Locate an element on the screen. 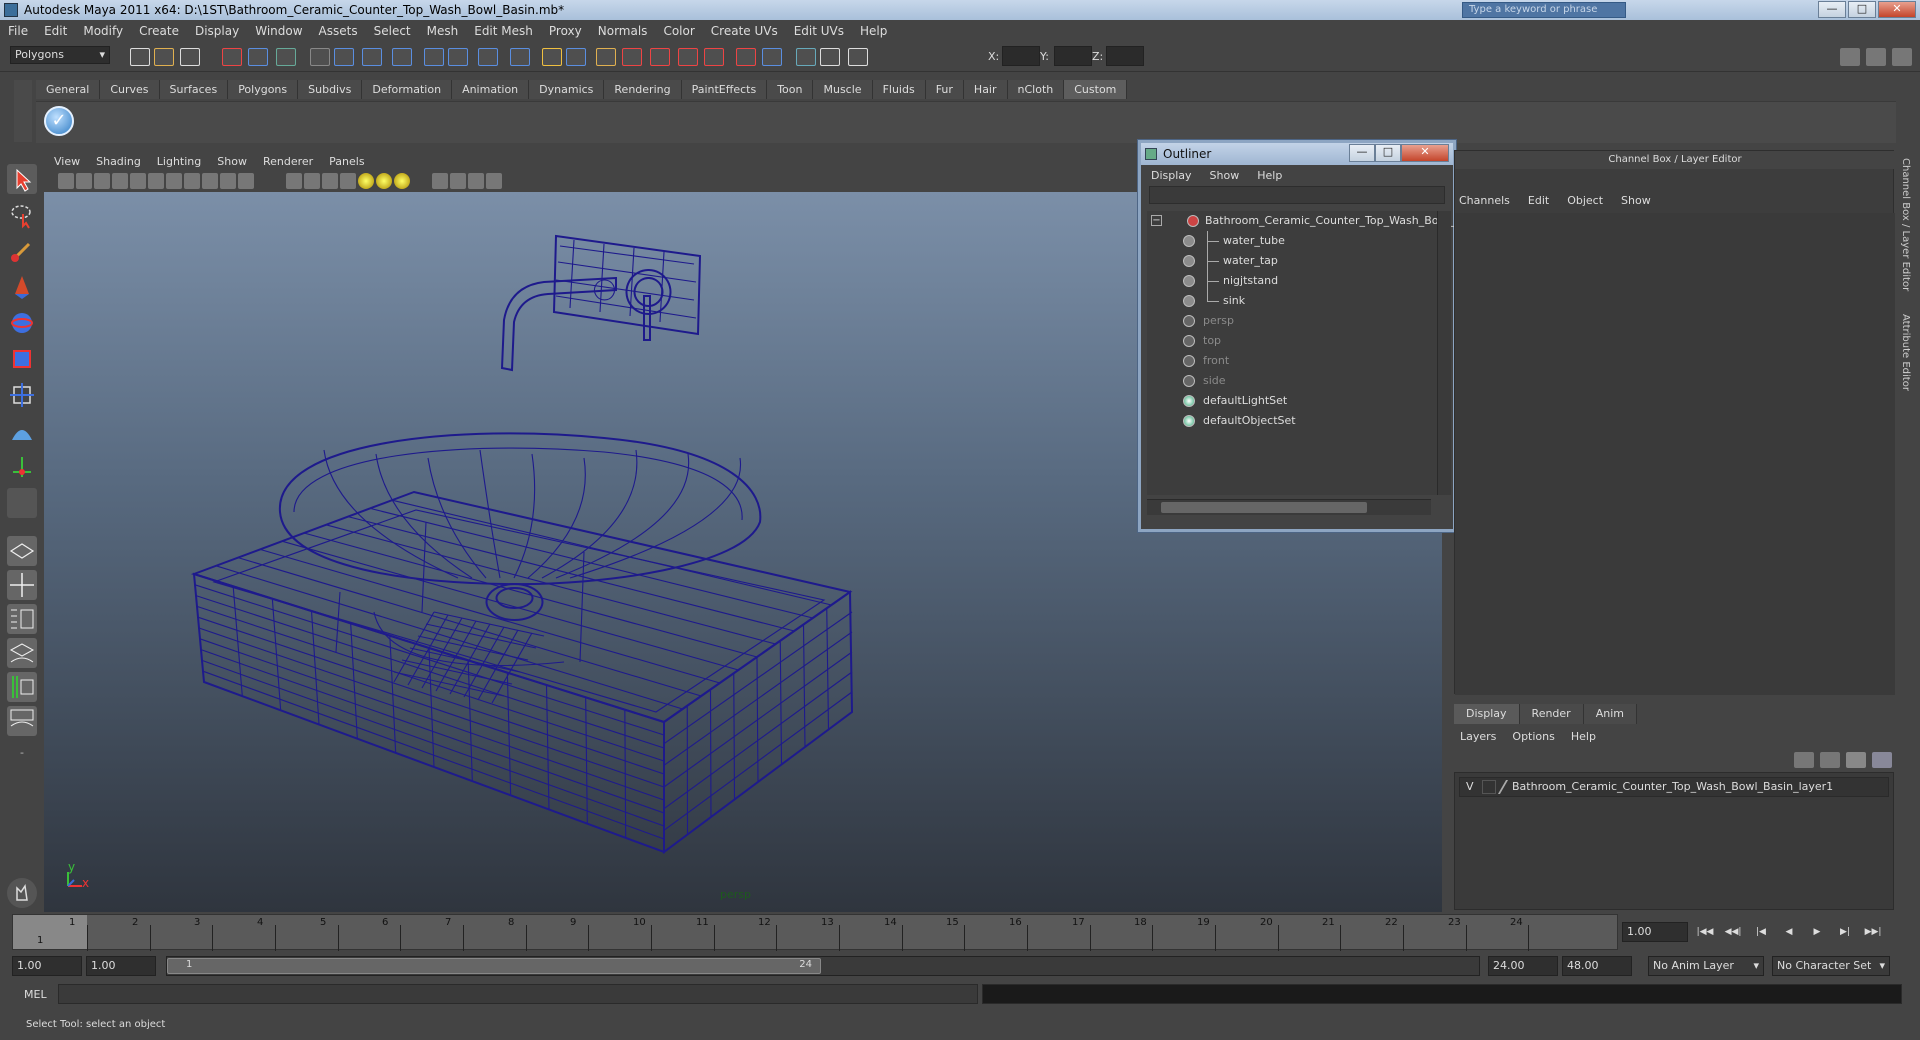 Image resolution: width=1920 pixels, height=1040 pixels. start-time-field: 1.00 is located at coordinates (47, 966).